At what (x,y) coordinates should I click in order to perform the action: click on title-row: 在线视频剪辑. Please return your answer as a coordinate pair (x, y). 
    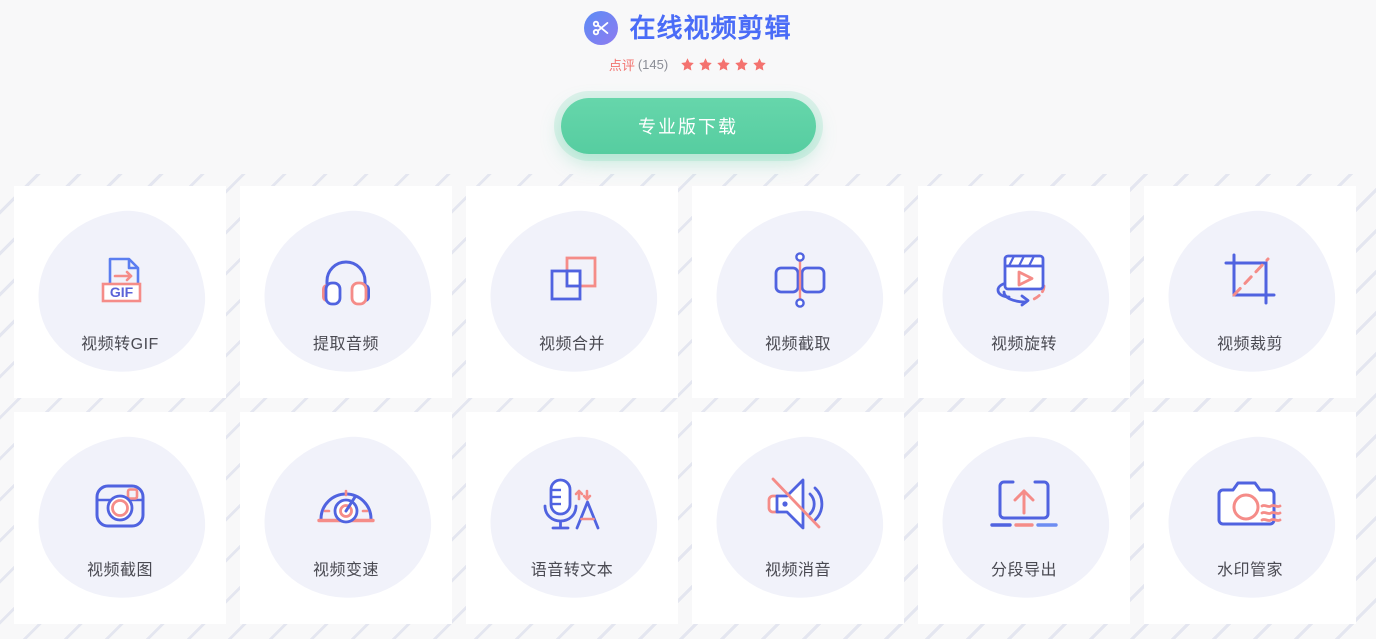
    Looking at the image, I should click on (687, 28).